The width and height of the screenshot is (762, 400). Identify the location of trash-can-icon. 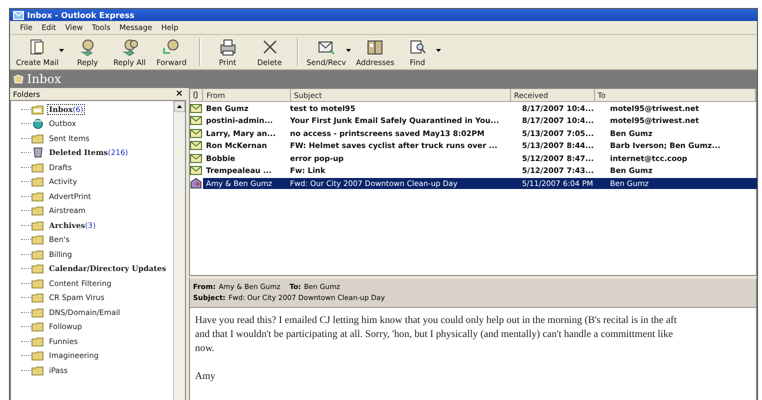
(38, 152).